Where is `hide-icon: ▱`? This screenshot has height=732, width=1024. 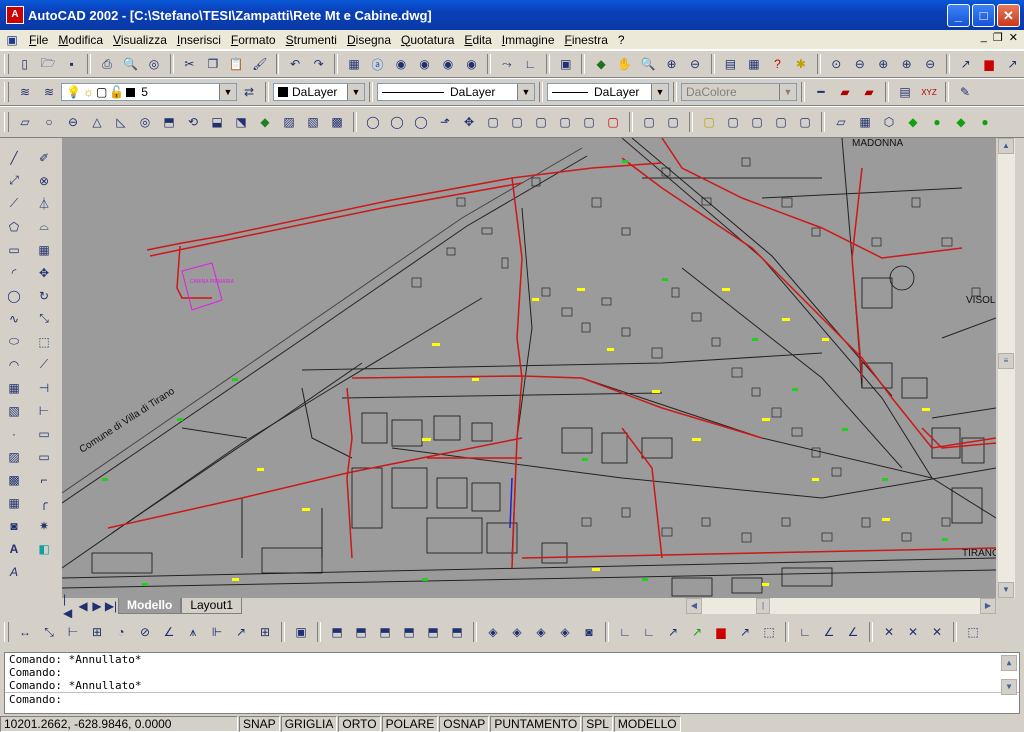
hide-icon: ▱ is located at coordinates (841, 122).